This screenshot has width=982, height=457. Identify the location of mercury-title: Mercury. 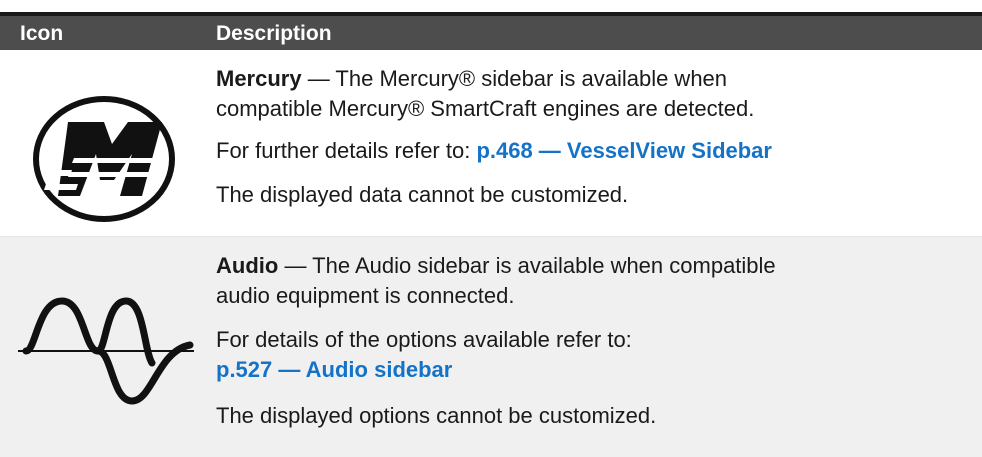
(259, 78).